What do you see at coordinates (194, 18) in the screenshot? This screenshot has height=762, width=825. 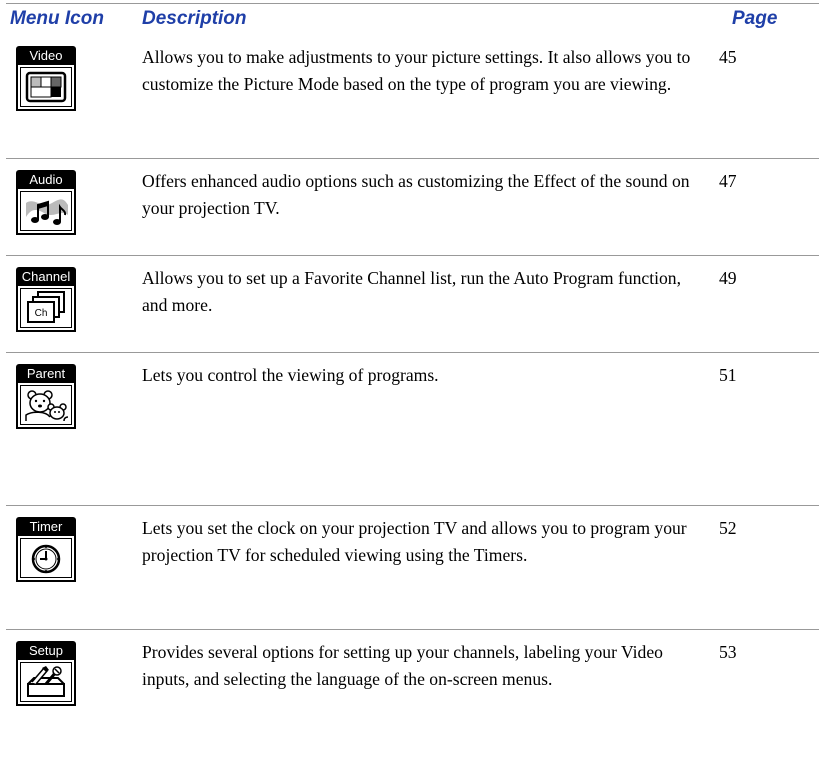 I see `header-description: Description` at bounding box center [194, 18].